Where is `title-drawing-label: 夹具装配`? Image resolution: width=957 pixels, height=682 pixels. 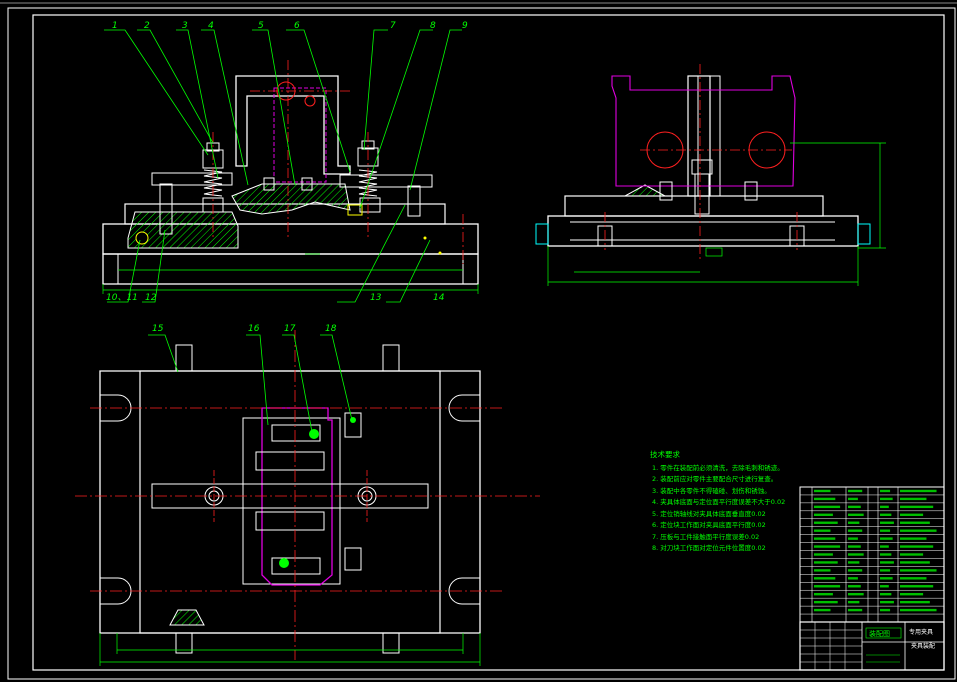
title-drawing-label: 夹具装配 is located at coordinates (923, 646).